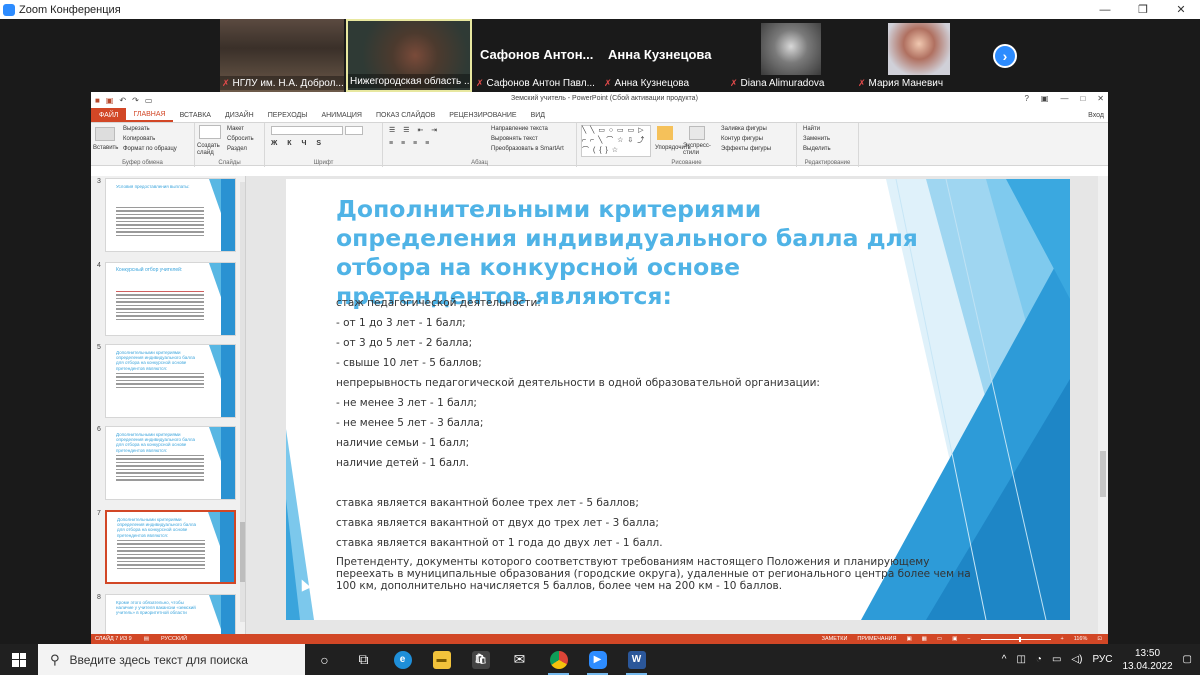  I want to click on arrange-icon, so click(665, 133).